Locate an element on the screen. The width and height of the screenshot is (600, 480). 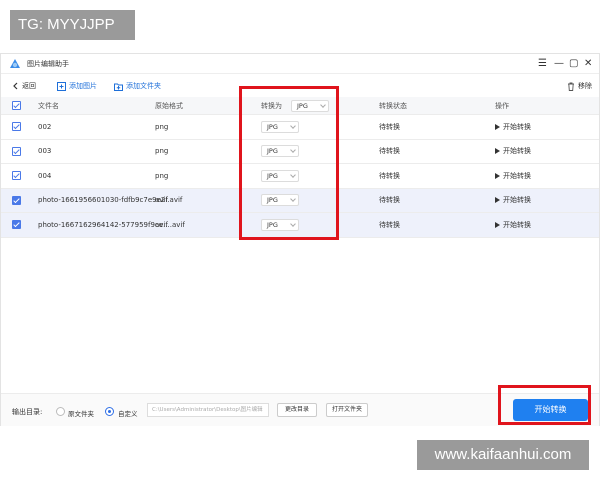
select-all-checkbox is located at coordinates (16, 105).